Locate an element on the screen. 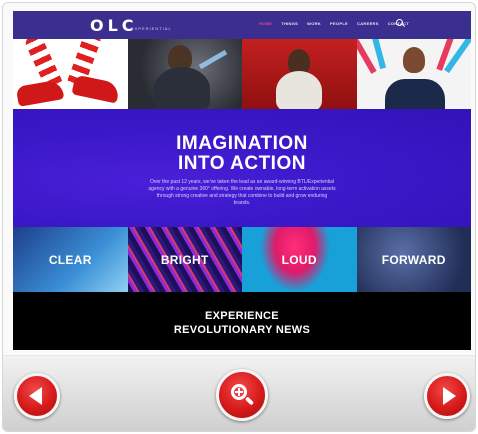 This screenshot has width=478, height=434. zoom-in-icon is located at coordinates (242, 395).